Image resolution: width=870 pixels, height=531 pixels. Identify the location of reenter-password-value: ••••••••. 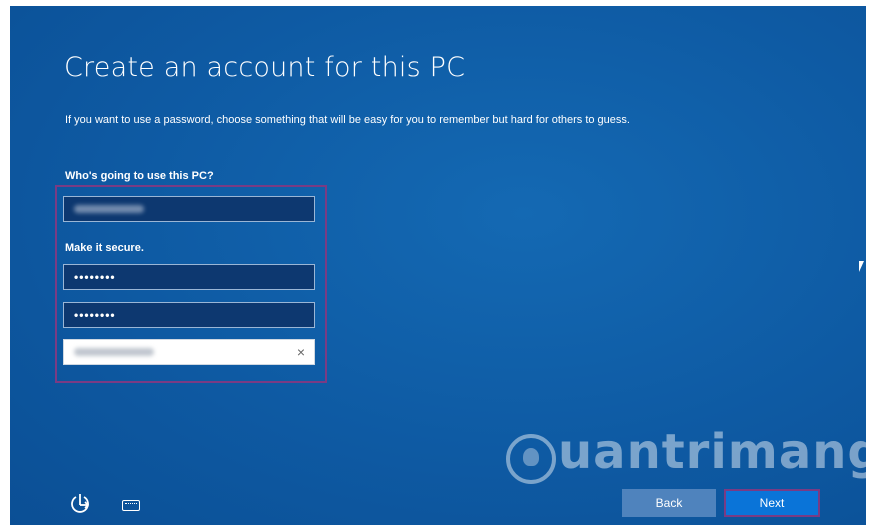
(95, 315).